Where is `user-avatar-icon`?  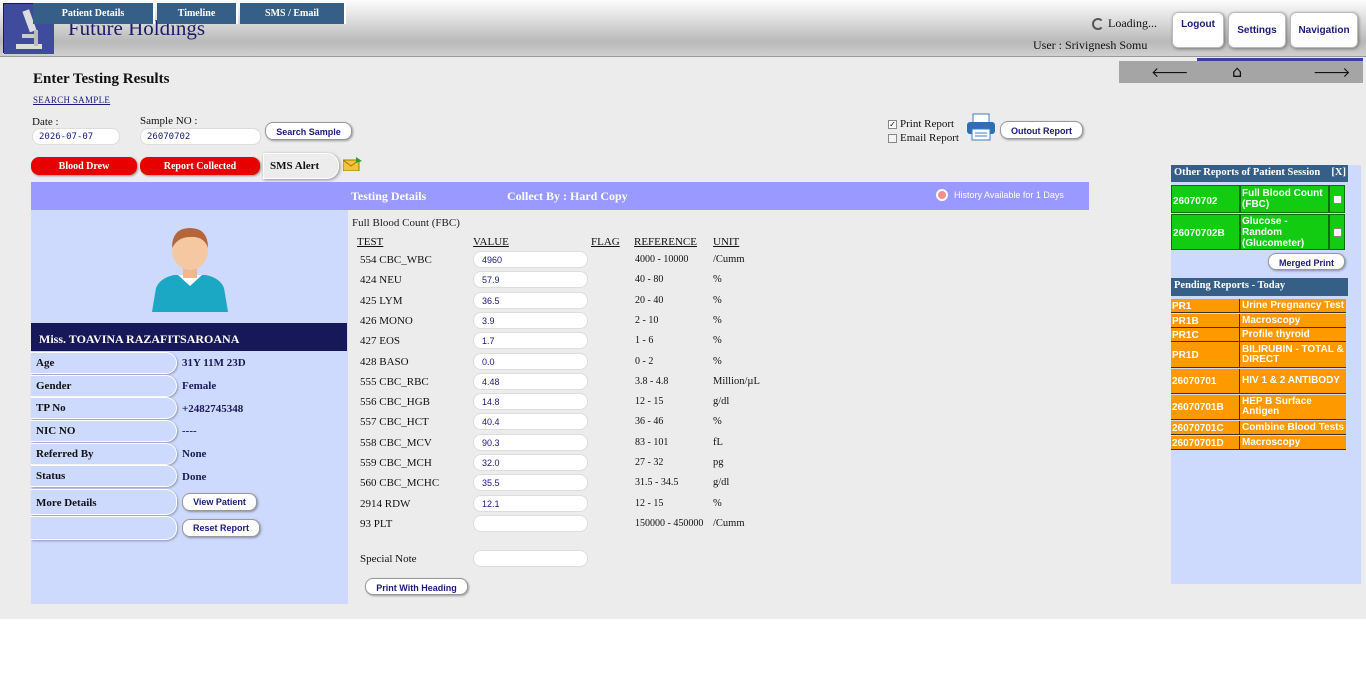 user-avatar-icon is located at coordinates (190, 266).